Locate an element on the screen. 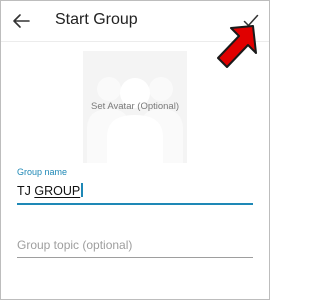 This screenshot has height=300, width=320. group-name-value-suggestion: GROUP is located at coordinates (57, 191).